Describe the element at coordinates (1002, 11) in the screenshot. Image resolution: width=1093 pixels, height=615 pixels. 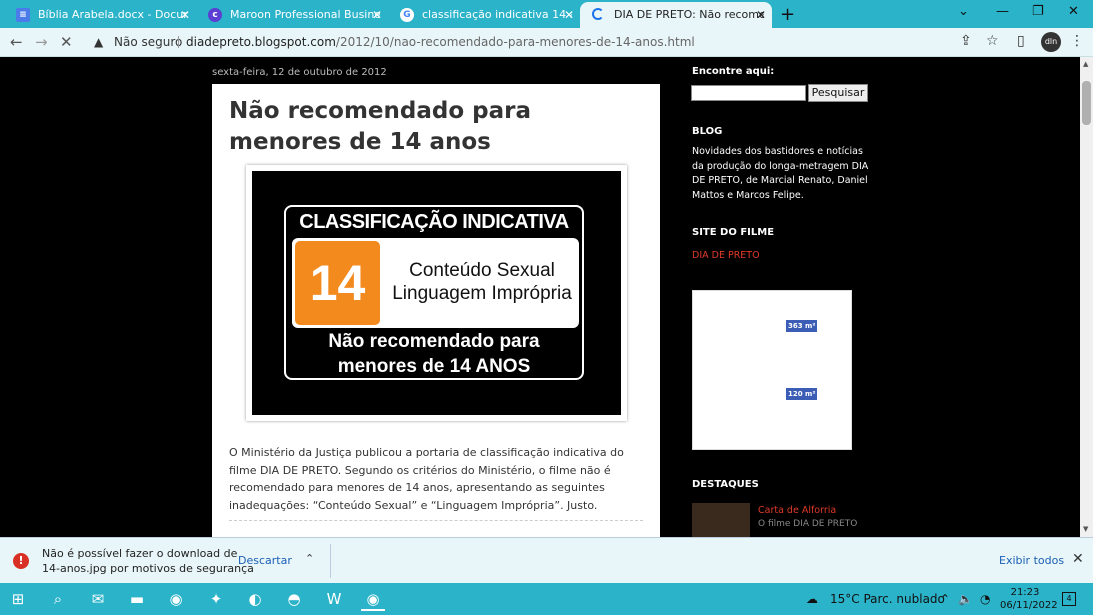
I see `minimize-button: —` at that location.